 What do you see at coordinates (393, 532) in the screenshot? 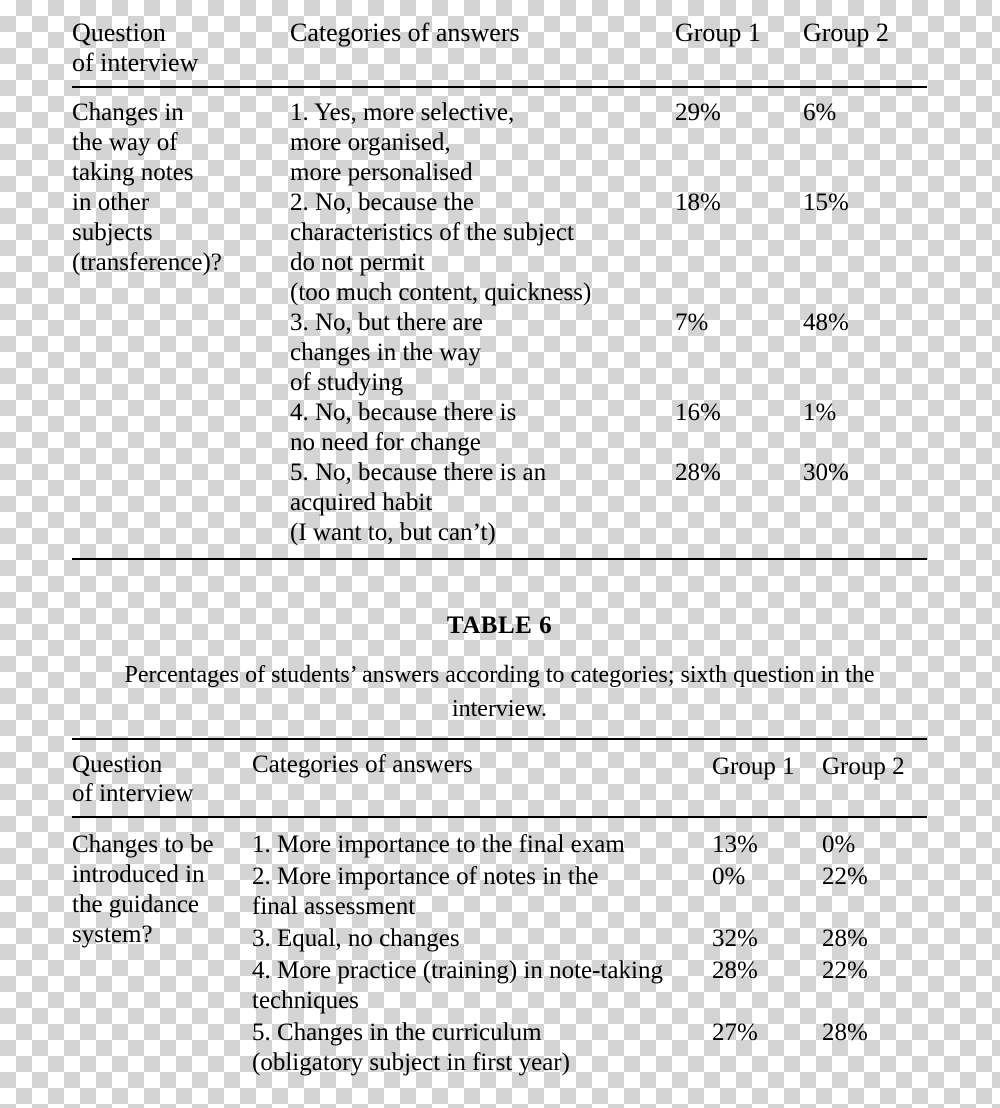
I see `category-line: (I want to, but can’t)` at bounding box center [393, 532].